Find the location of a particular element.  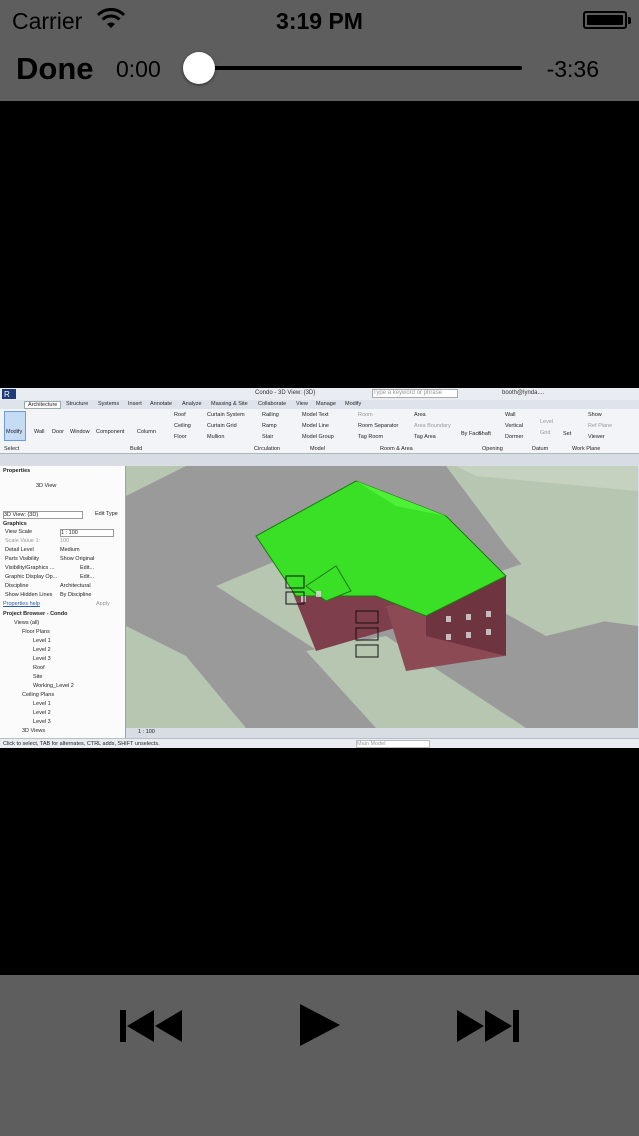

floor-tool: Floor is located at coordinates (180, 437).